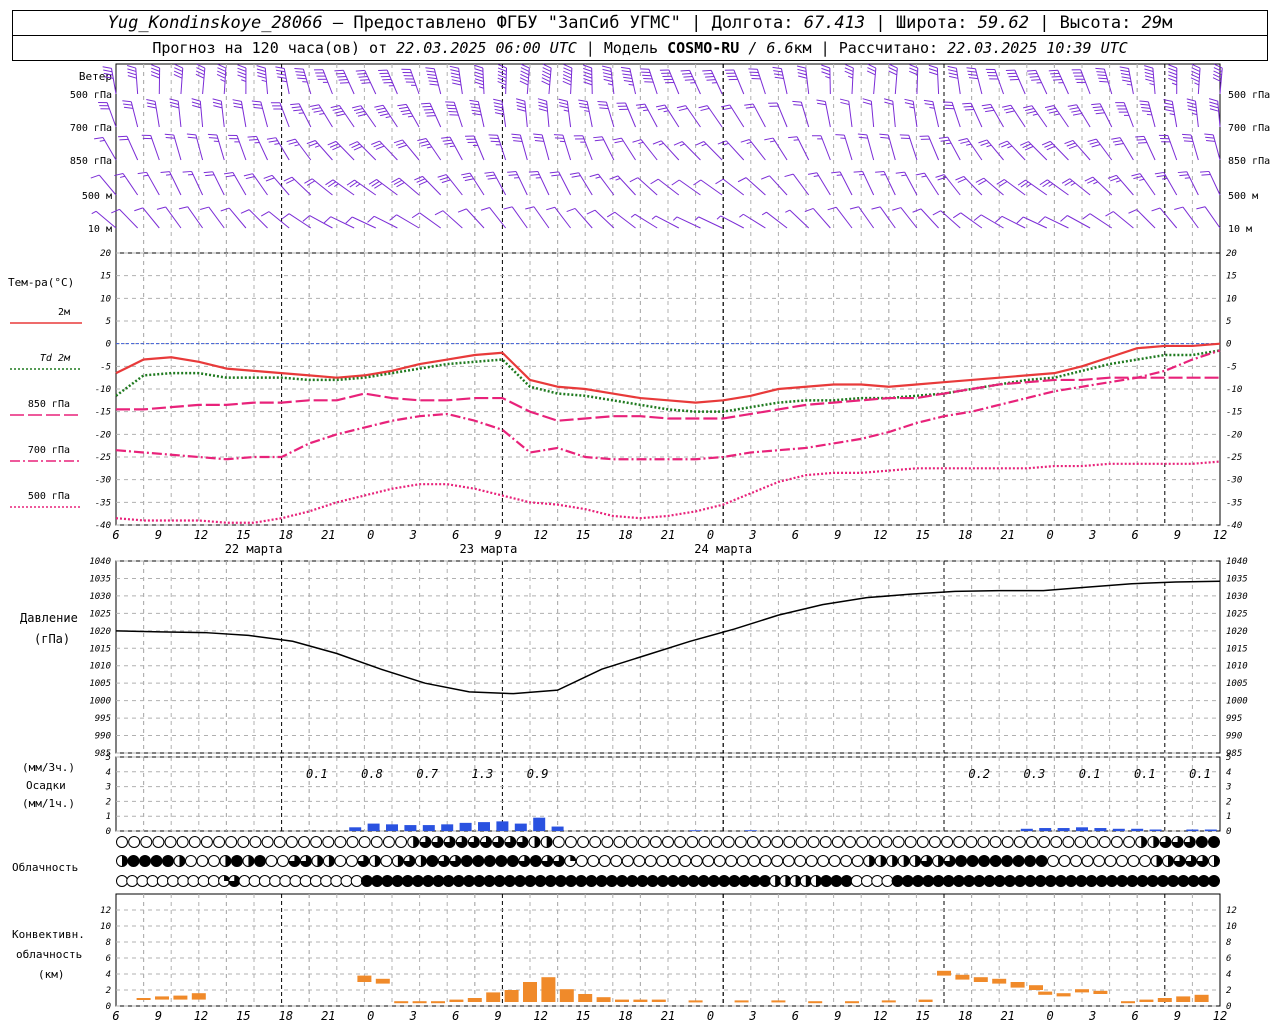 The width and height of the screenshot is (1280, 1024). What do you see at coordinates (105, 299) in the screenshot?
I see `temp-ytick-left: 10` at bounding box center [105, 299].